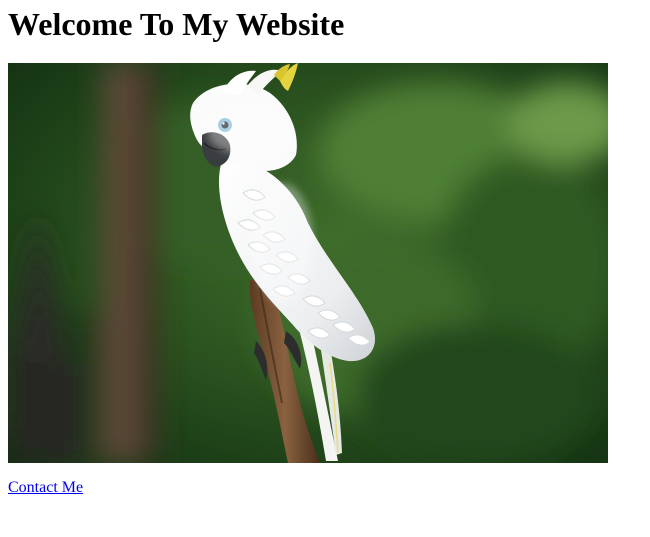  Describe the element at coordinates (45, 488) in the screenshot. I see `contact-me-link: Contact Me` at that location.